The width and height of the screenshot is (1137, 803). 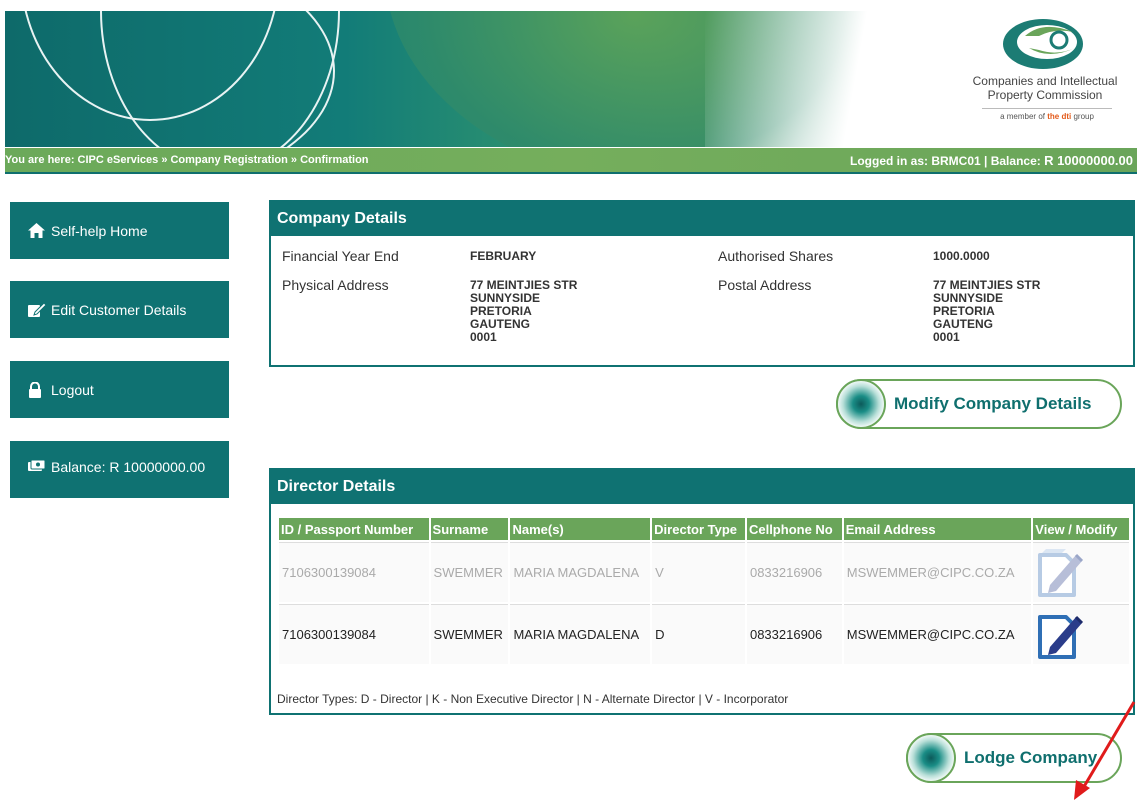 I want to click on home-icon, so click(x=38, y=230).